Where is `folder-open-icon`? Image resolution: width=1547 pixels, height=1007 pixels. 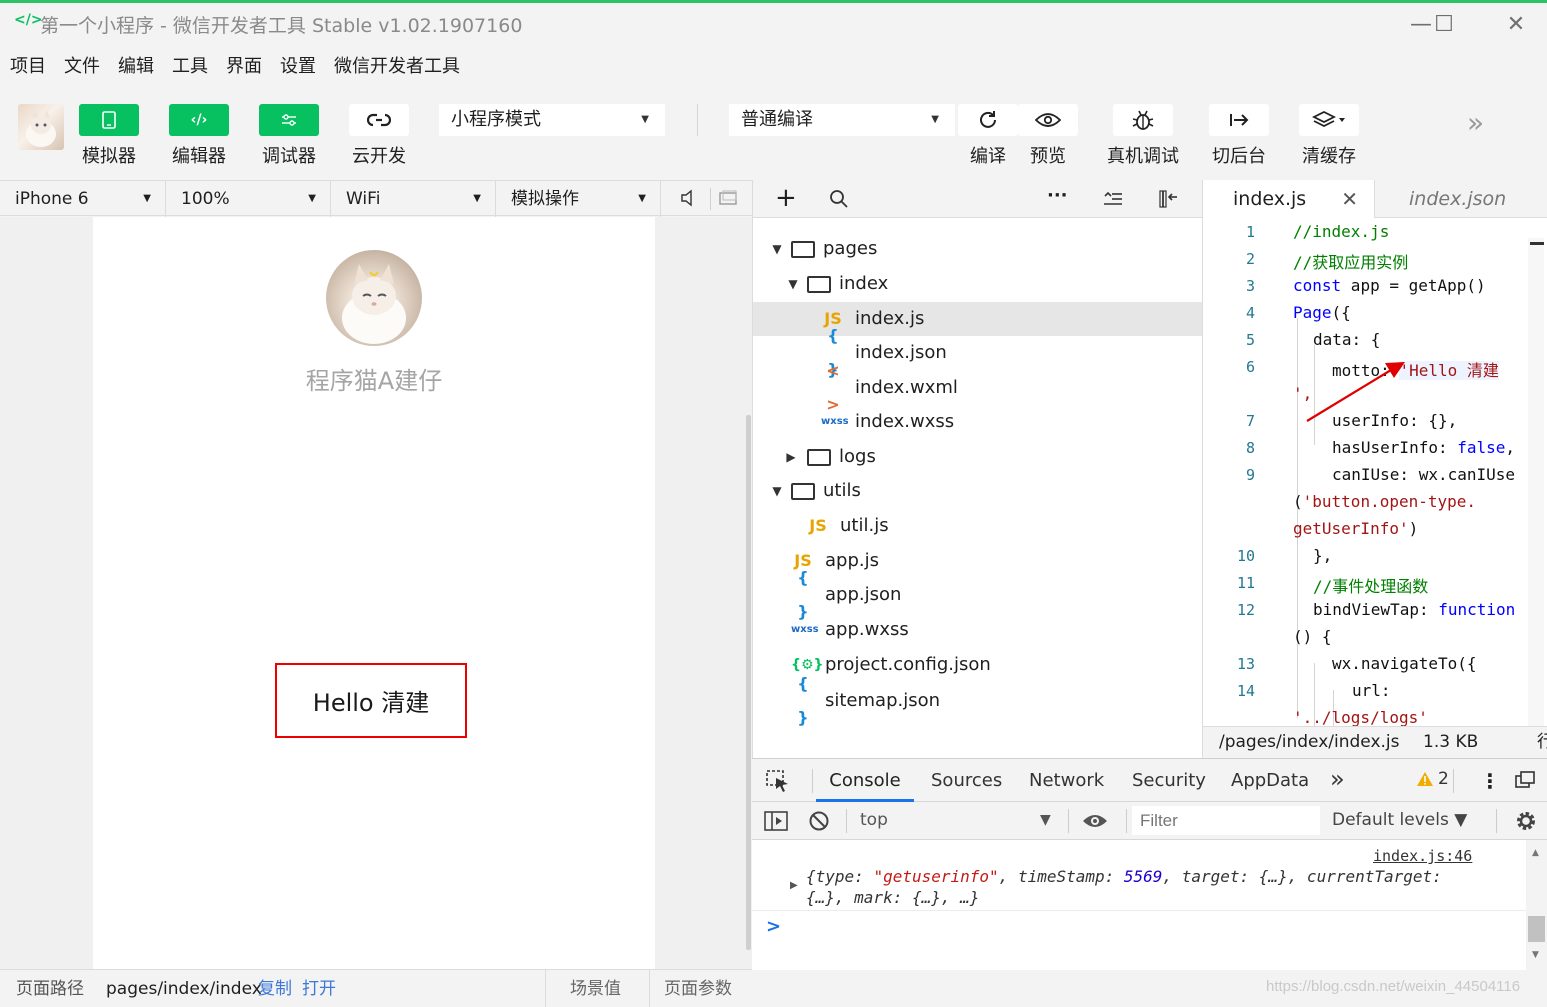
folder-open-icon is located at coordinates (819, 284).